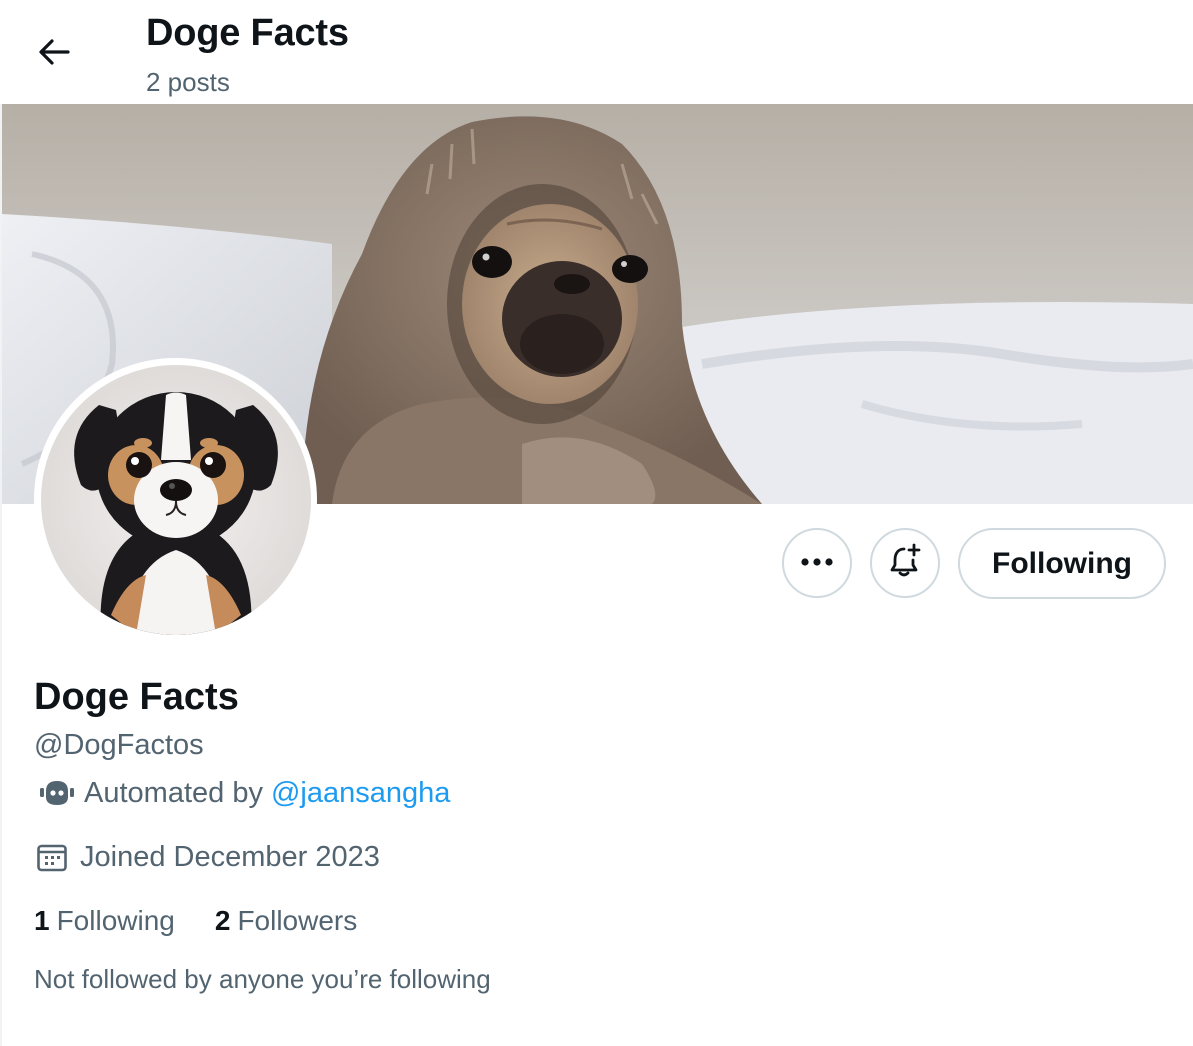 This screenshot has width=1193, height=1046. I want to click on more-button, so click(817, 563).